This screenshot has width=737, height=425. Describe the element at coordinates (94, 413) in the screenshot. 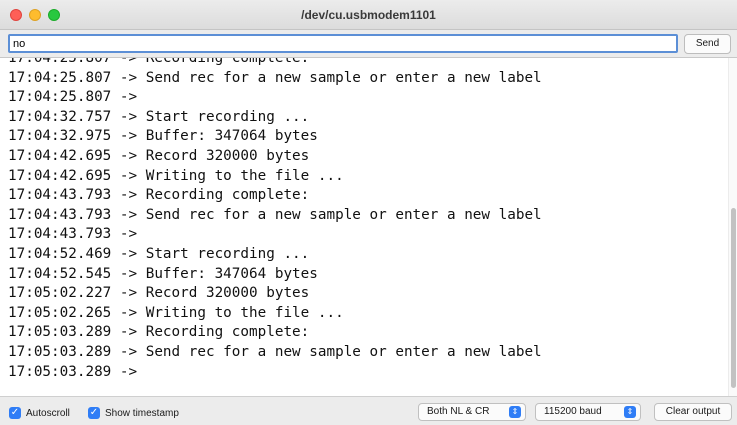

I see `show-timestamp-checkbox: ✓` at that location.